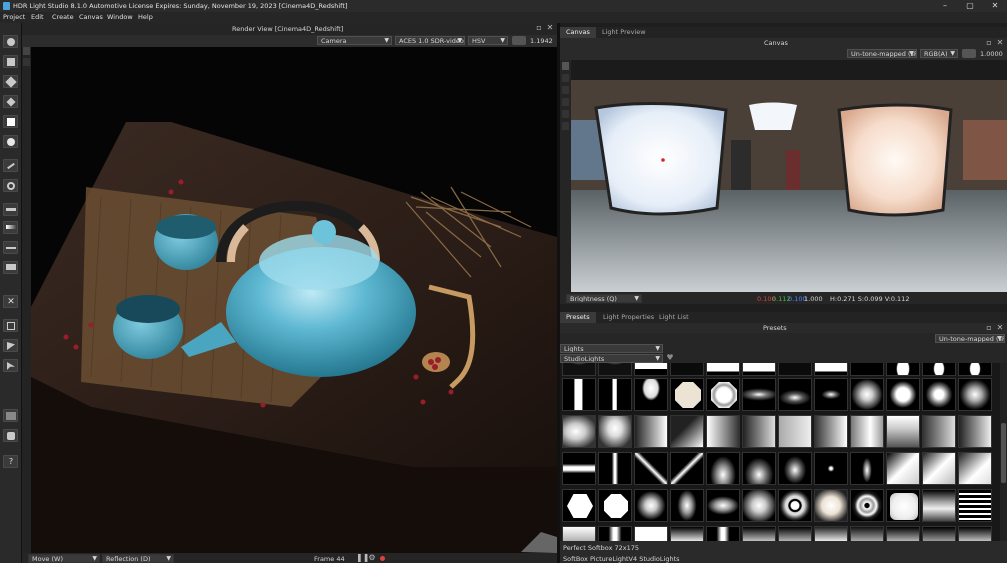 This screenshot has height=563, width=1007. What do you see at coordinates (91, 17) in the screenshot?
I see `menu-canvas: Canvas` at bounding box center [91, 17].